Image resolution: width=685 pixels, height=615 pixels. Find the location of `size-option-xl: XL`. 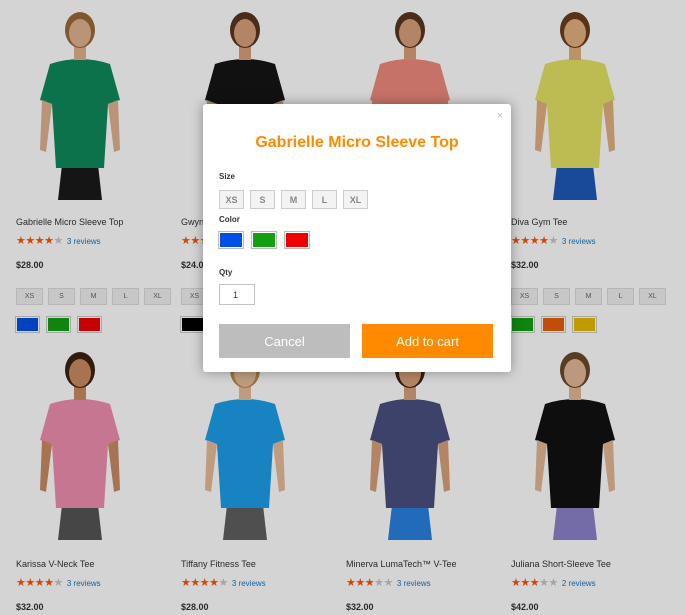

size-option-xl: XL is located at coordinates (355, 199).